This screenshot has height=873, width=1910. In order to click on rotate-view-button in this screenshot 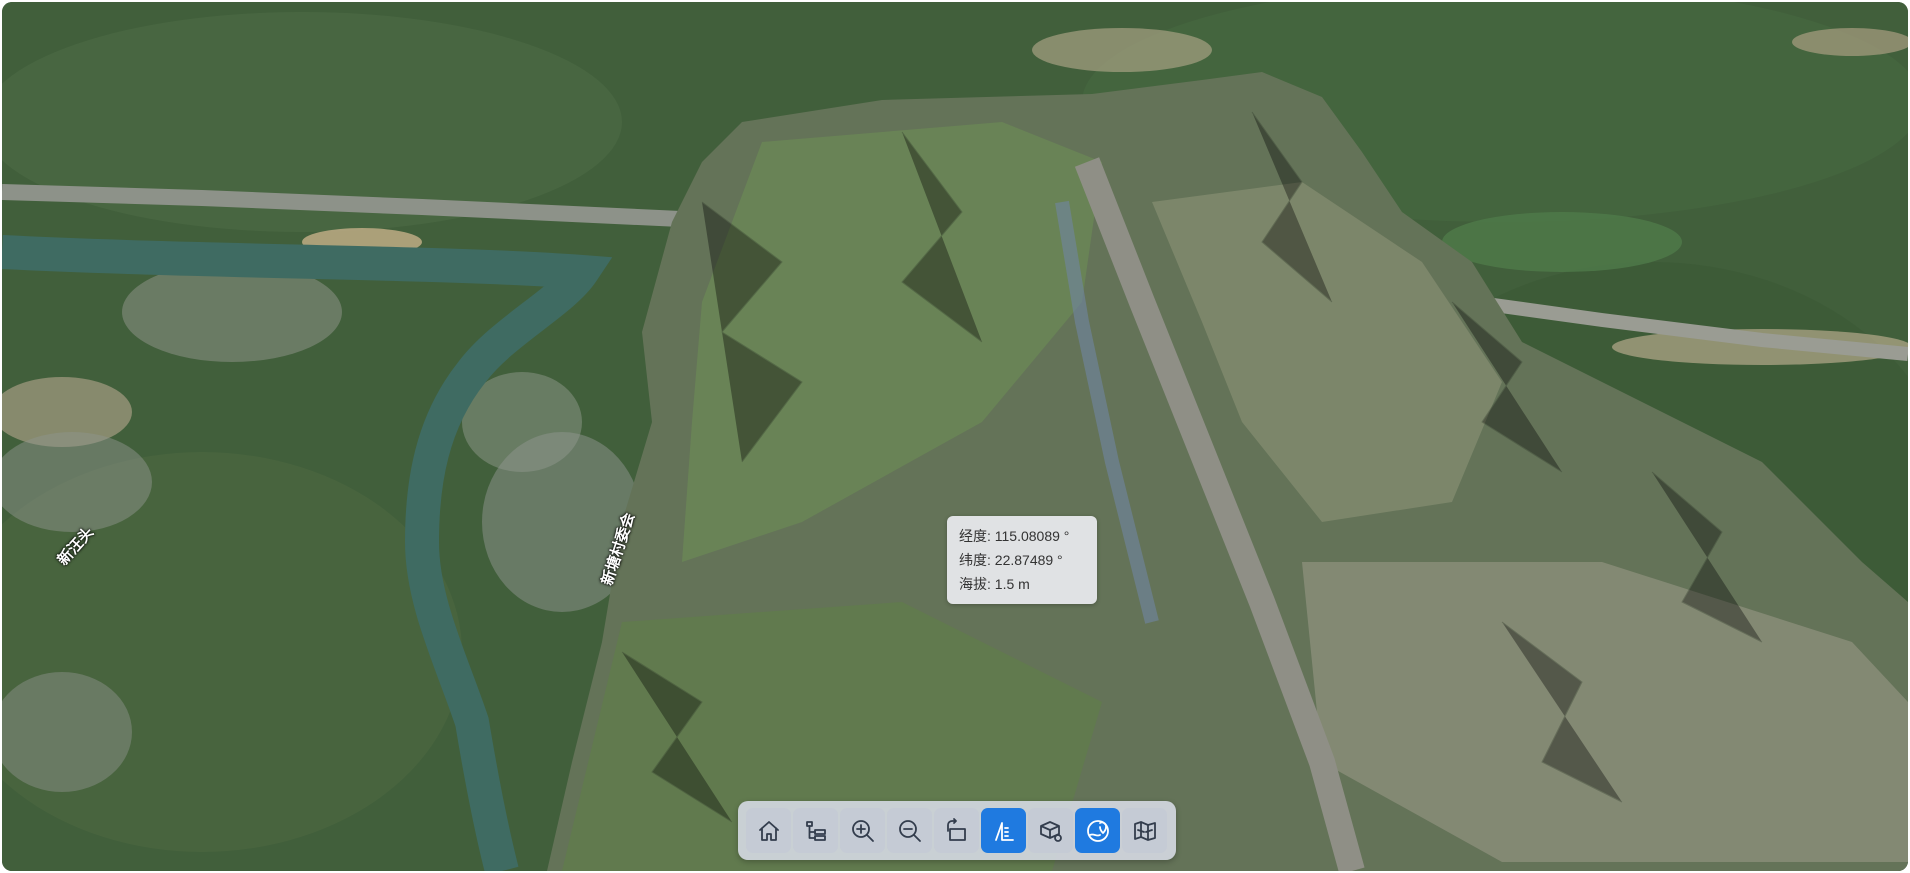, I will do `click(956, 830)`.